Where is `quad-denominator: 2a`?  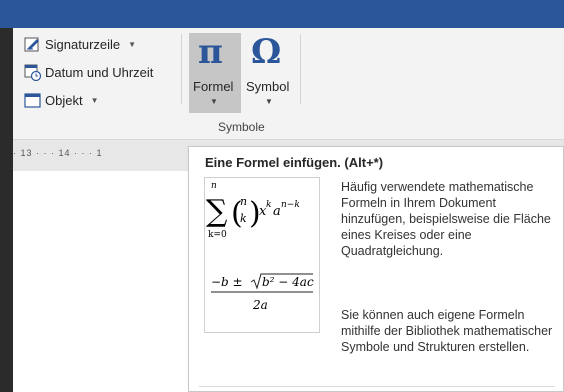 quad-denominator: 2a is located at coordinates (260, 305).